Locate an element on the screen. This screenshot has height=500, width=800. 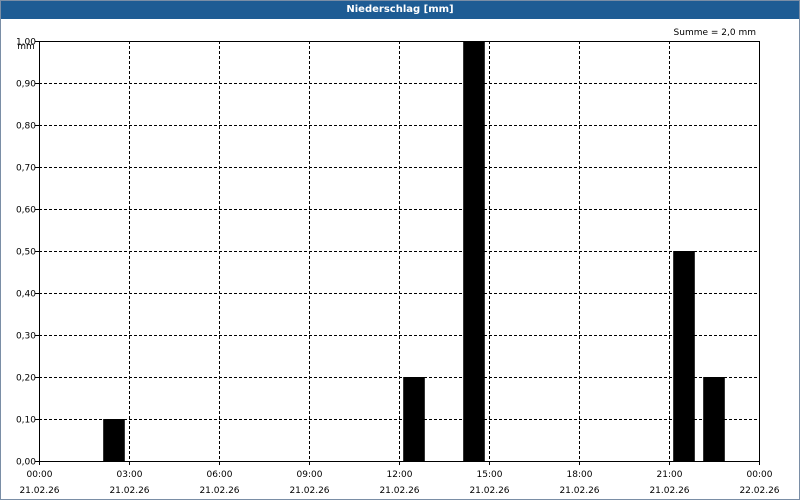
y-tick-label: 0,00 is located at coordinates (26, 463).